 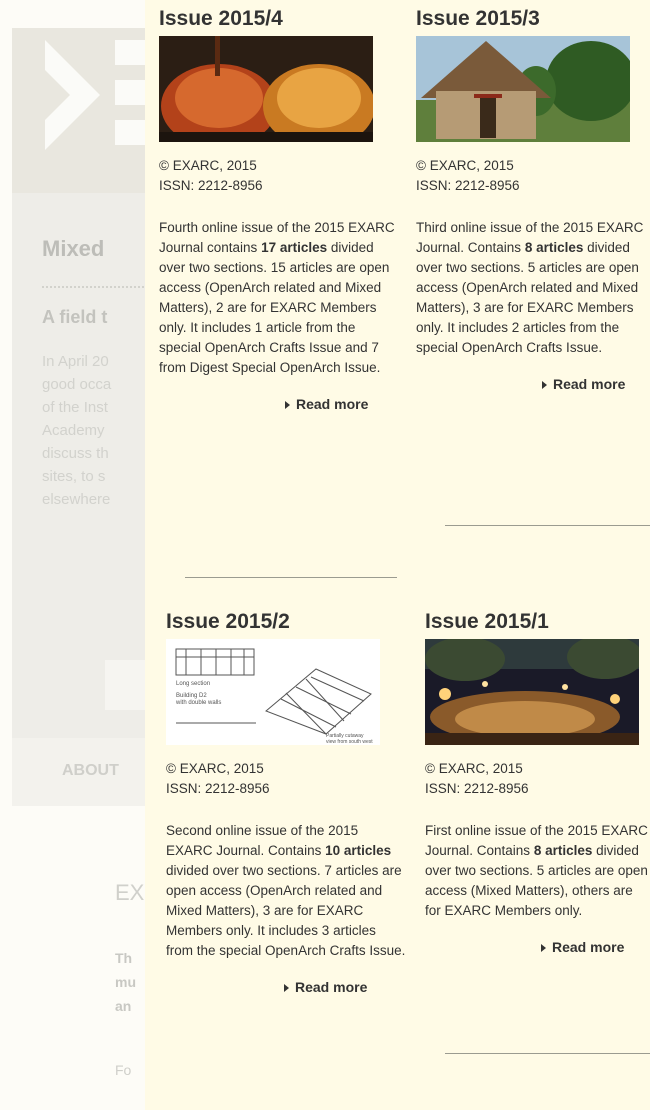 I want to click on svg-text: Long section, so click(x=193, y=684).